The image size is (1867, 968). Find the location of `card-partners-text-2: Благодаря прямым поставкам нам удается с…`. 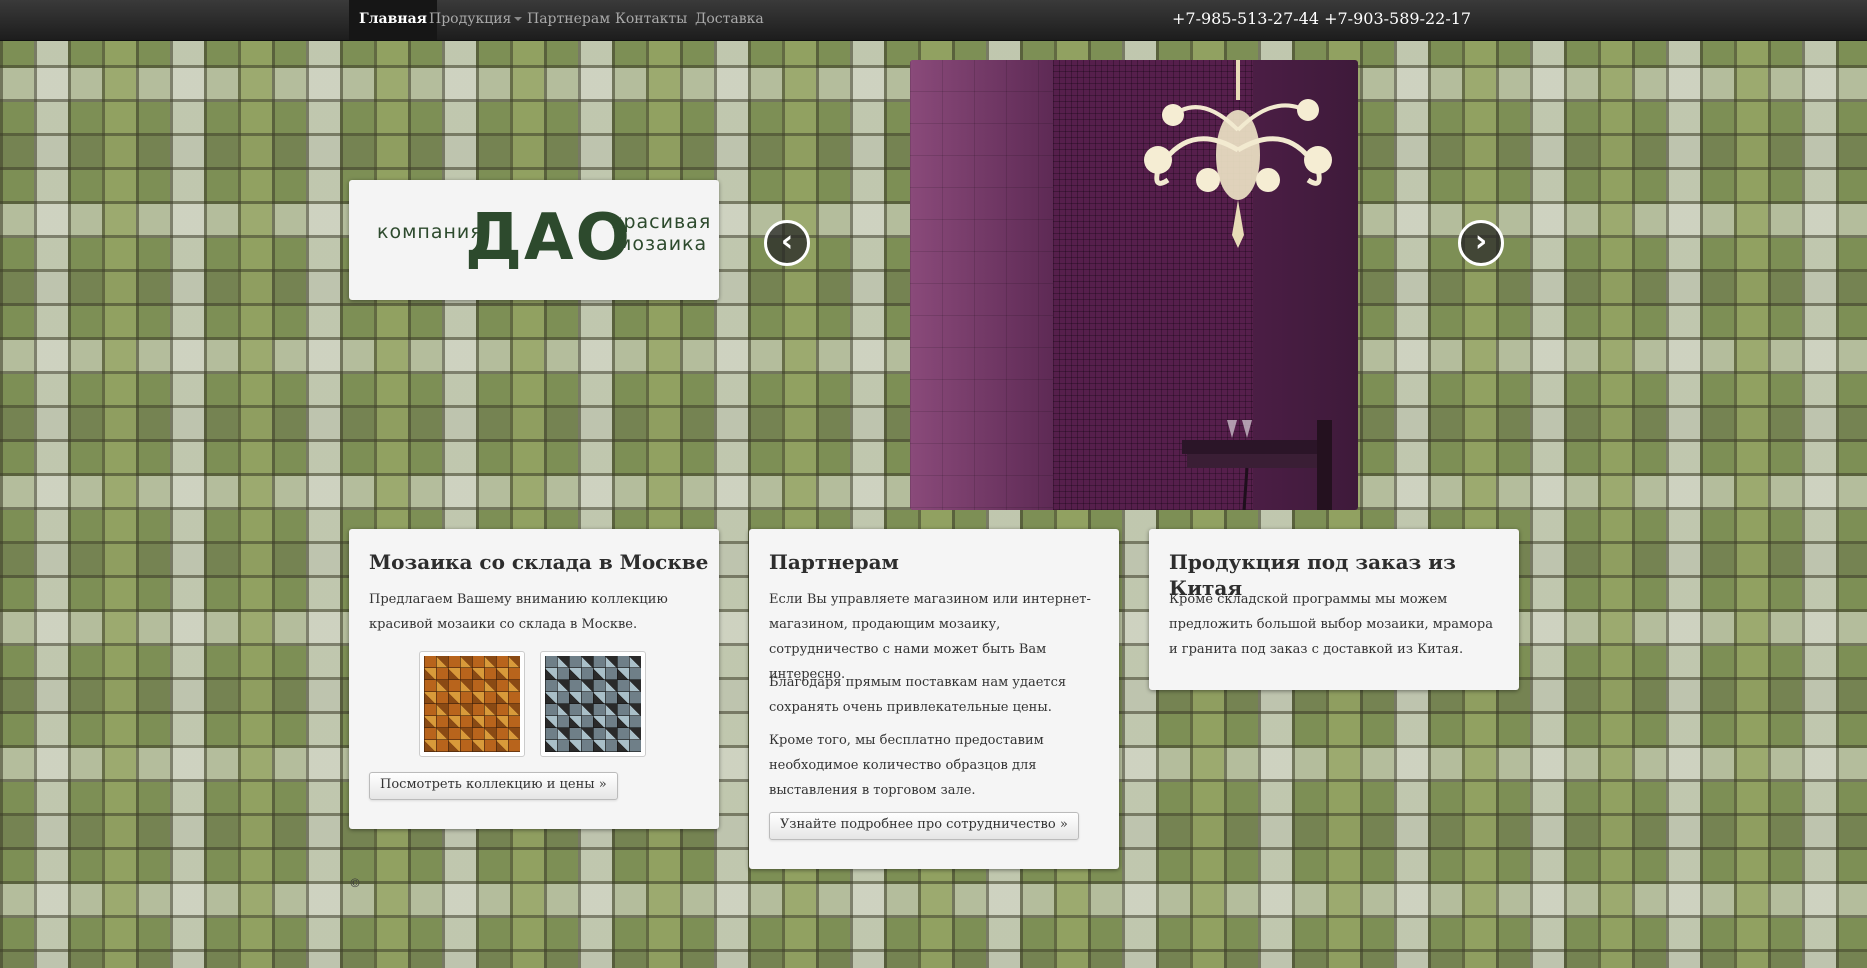

card-partners-text-2: Благодаря прямым поставкам нам удается с… is located at coordinates (918, 695).